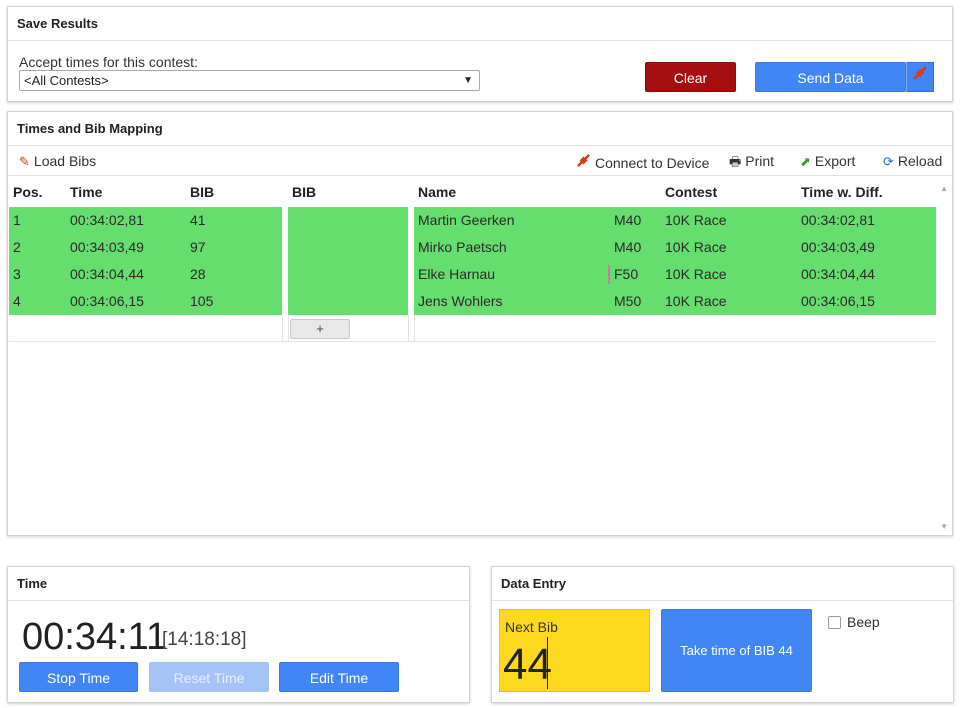 Image resolution: width=963 pixels, height=708 pixels. I want to click on checkbox-icon, so click(834, 622).